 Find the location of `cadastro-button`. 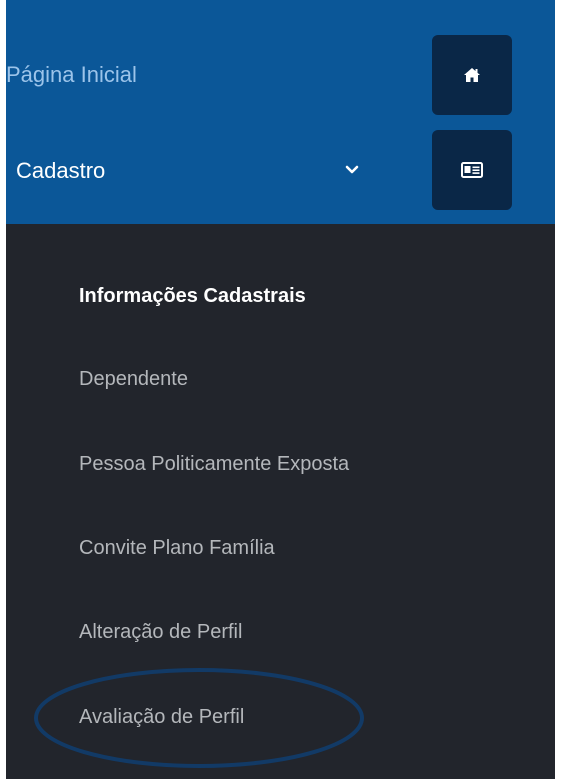

cadastro-button is located at coordinates (472, 170).